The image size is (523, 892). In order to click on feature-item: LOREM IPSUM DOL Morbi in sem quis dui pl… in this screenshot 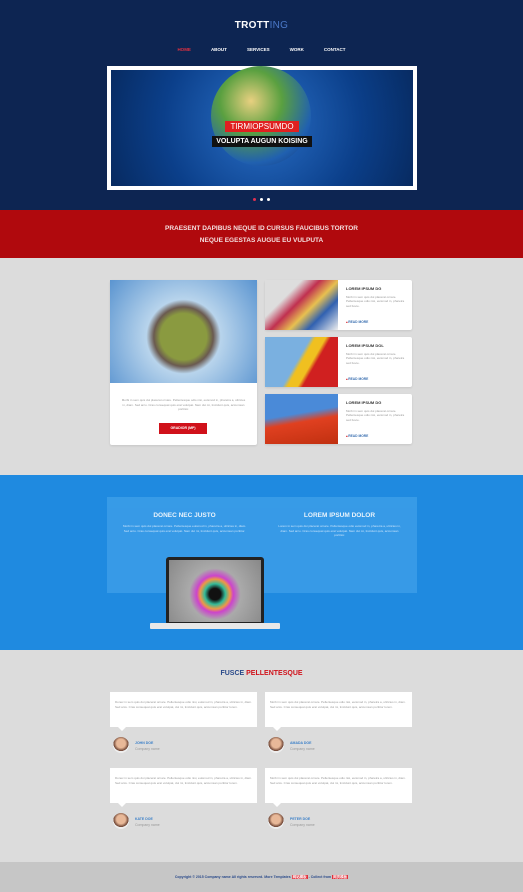, I will do `click(338, 362)`.